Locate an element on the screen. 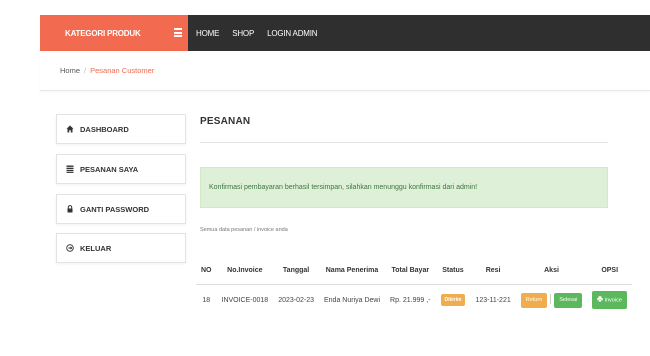 The width and height of the screenshot is (650, 356). nav-home: HOME is located at coordinates (207, 33).